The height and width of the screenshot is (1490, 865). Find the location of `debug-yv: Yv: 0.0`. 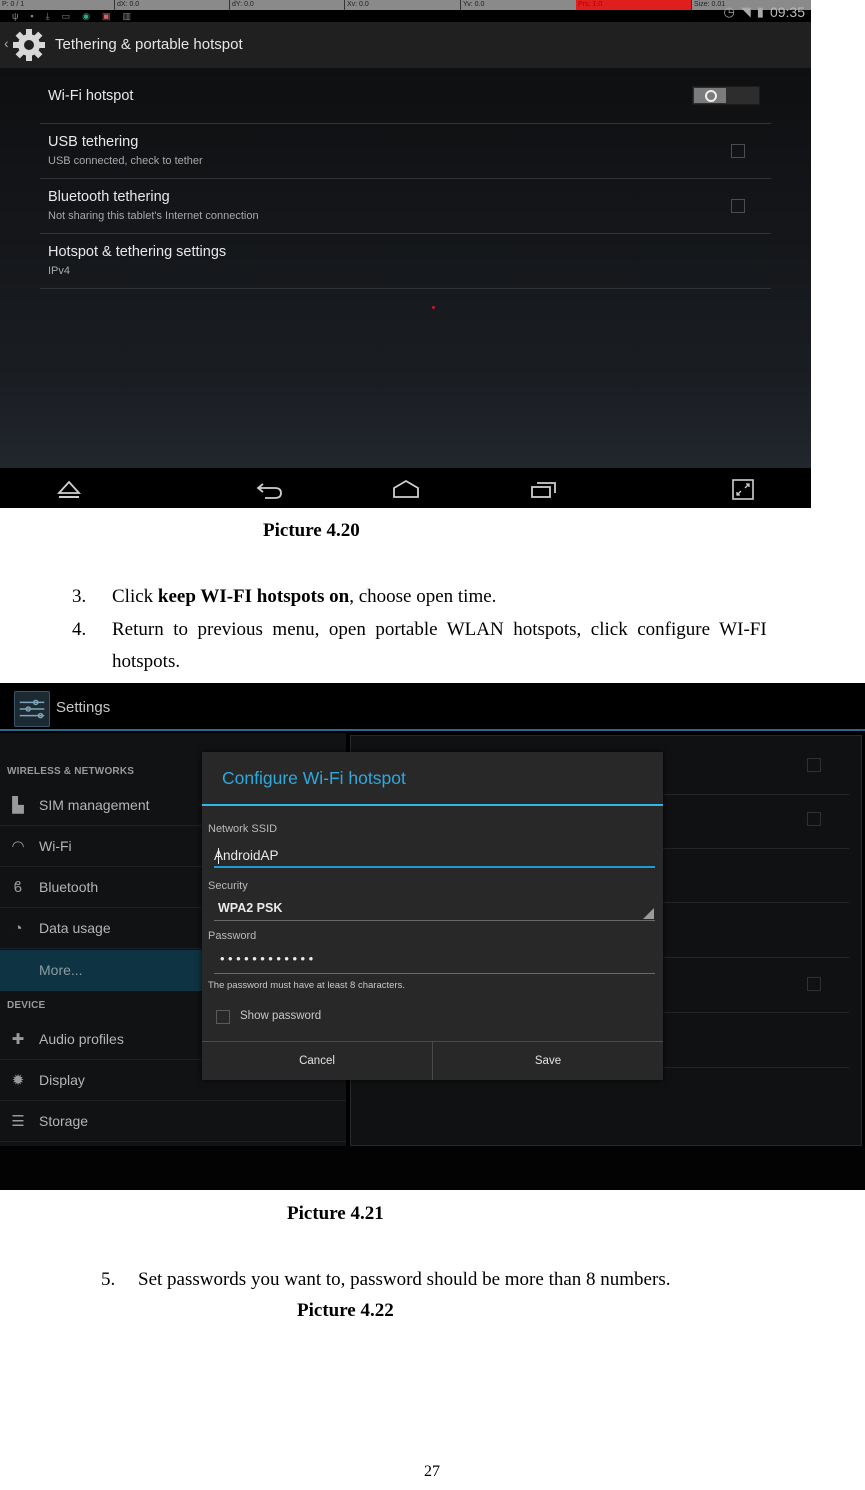

debug-yv: Yv: 0.0 is located at coordinates (518, 5).